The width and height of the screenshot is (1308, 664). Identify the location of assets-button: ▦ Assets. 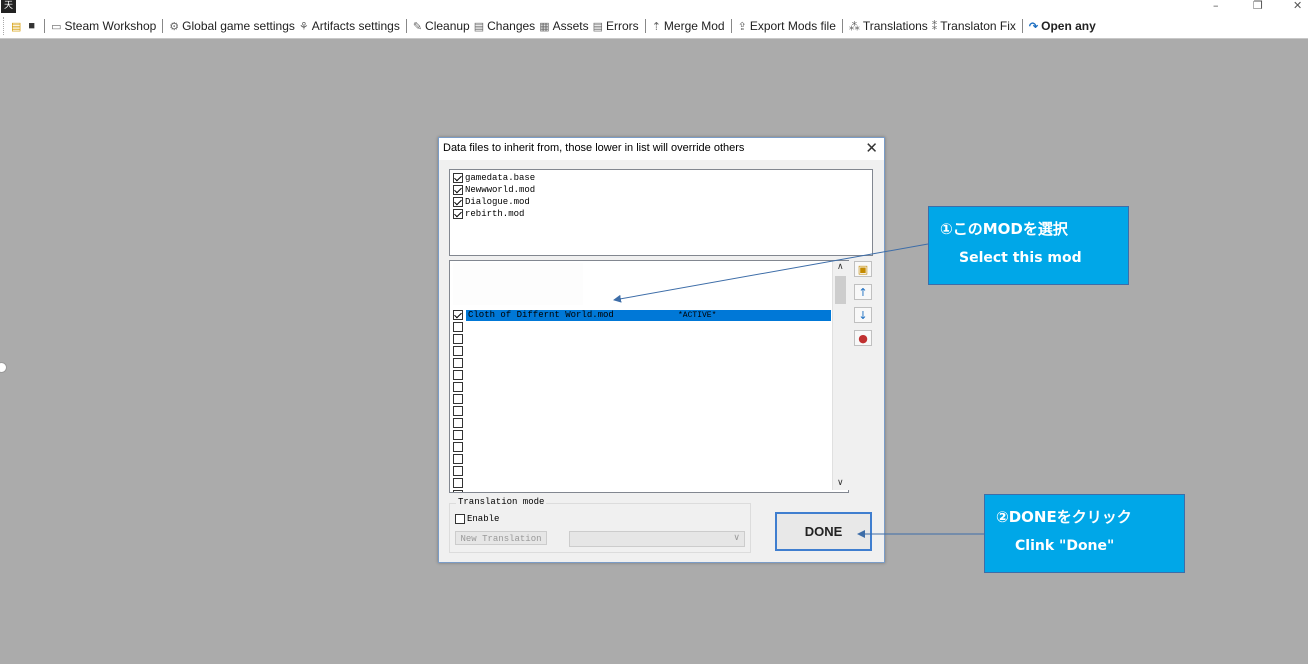
(563, 26).